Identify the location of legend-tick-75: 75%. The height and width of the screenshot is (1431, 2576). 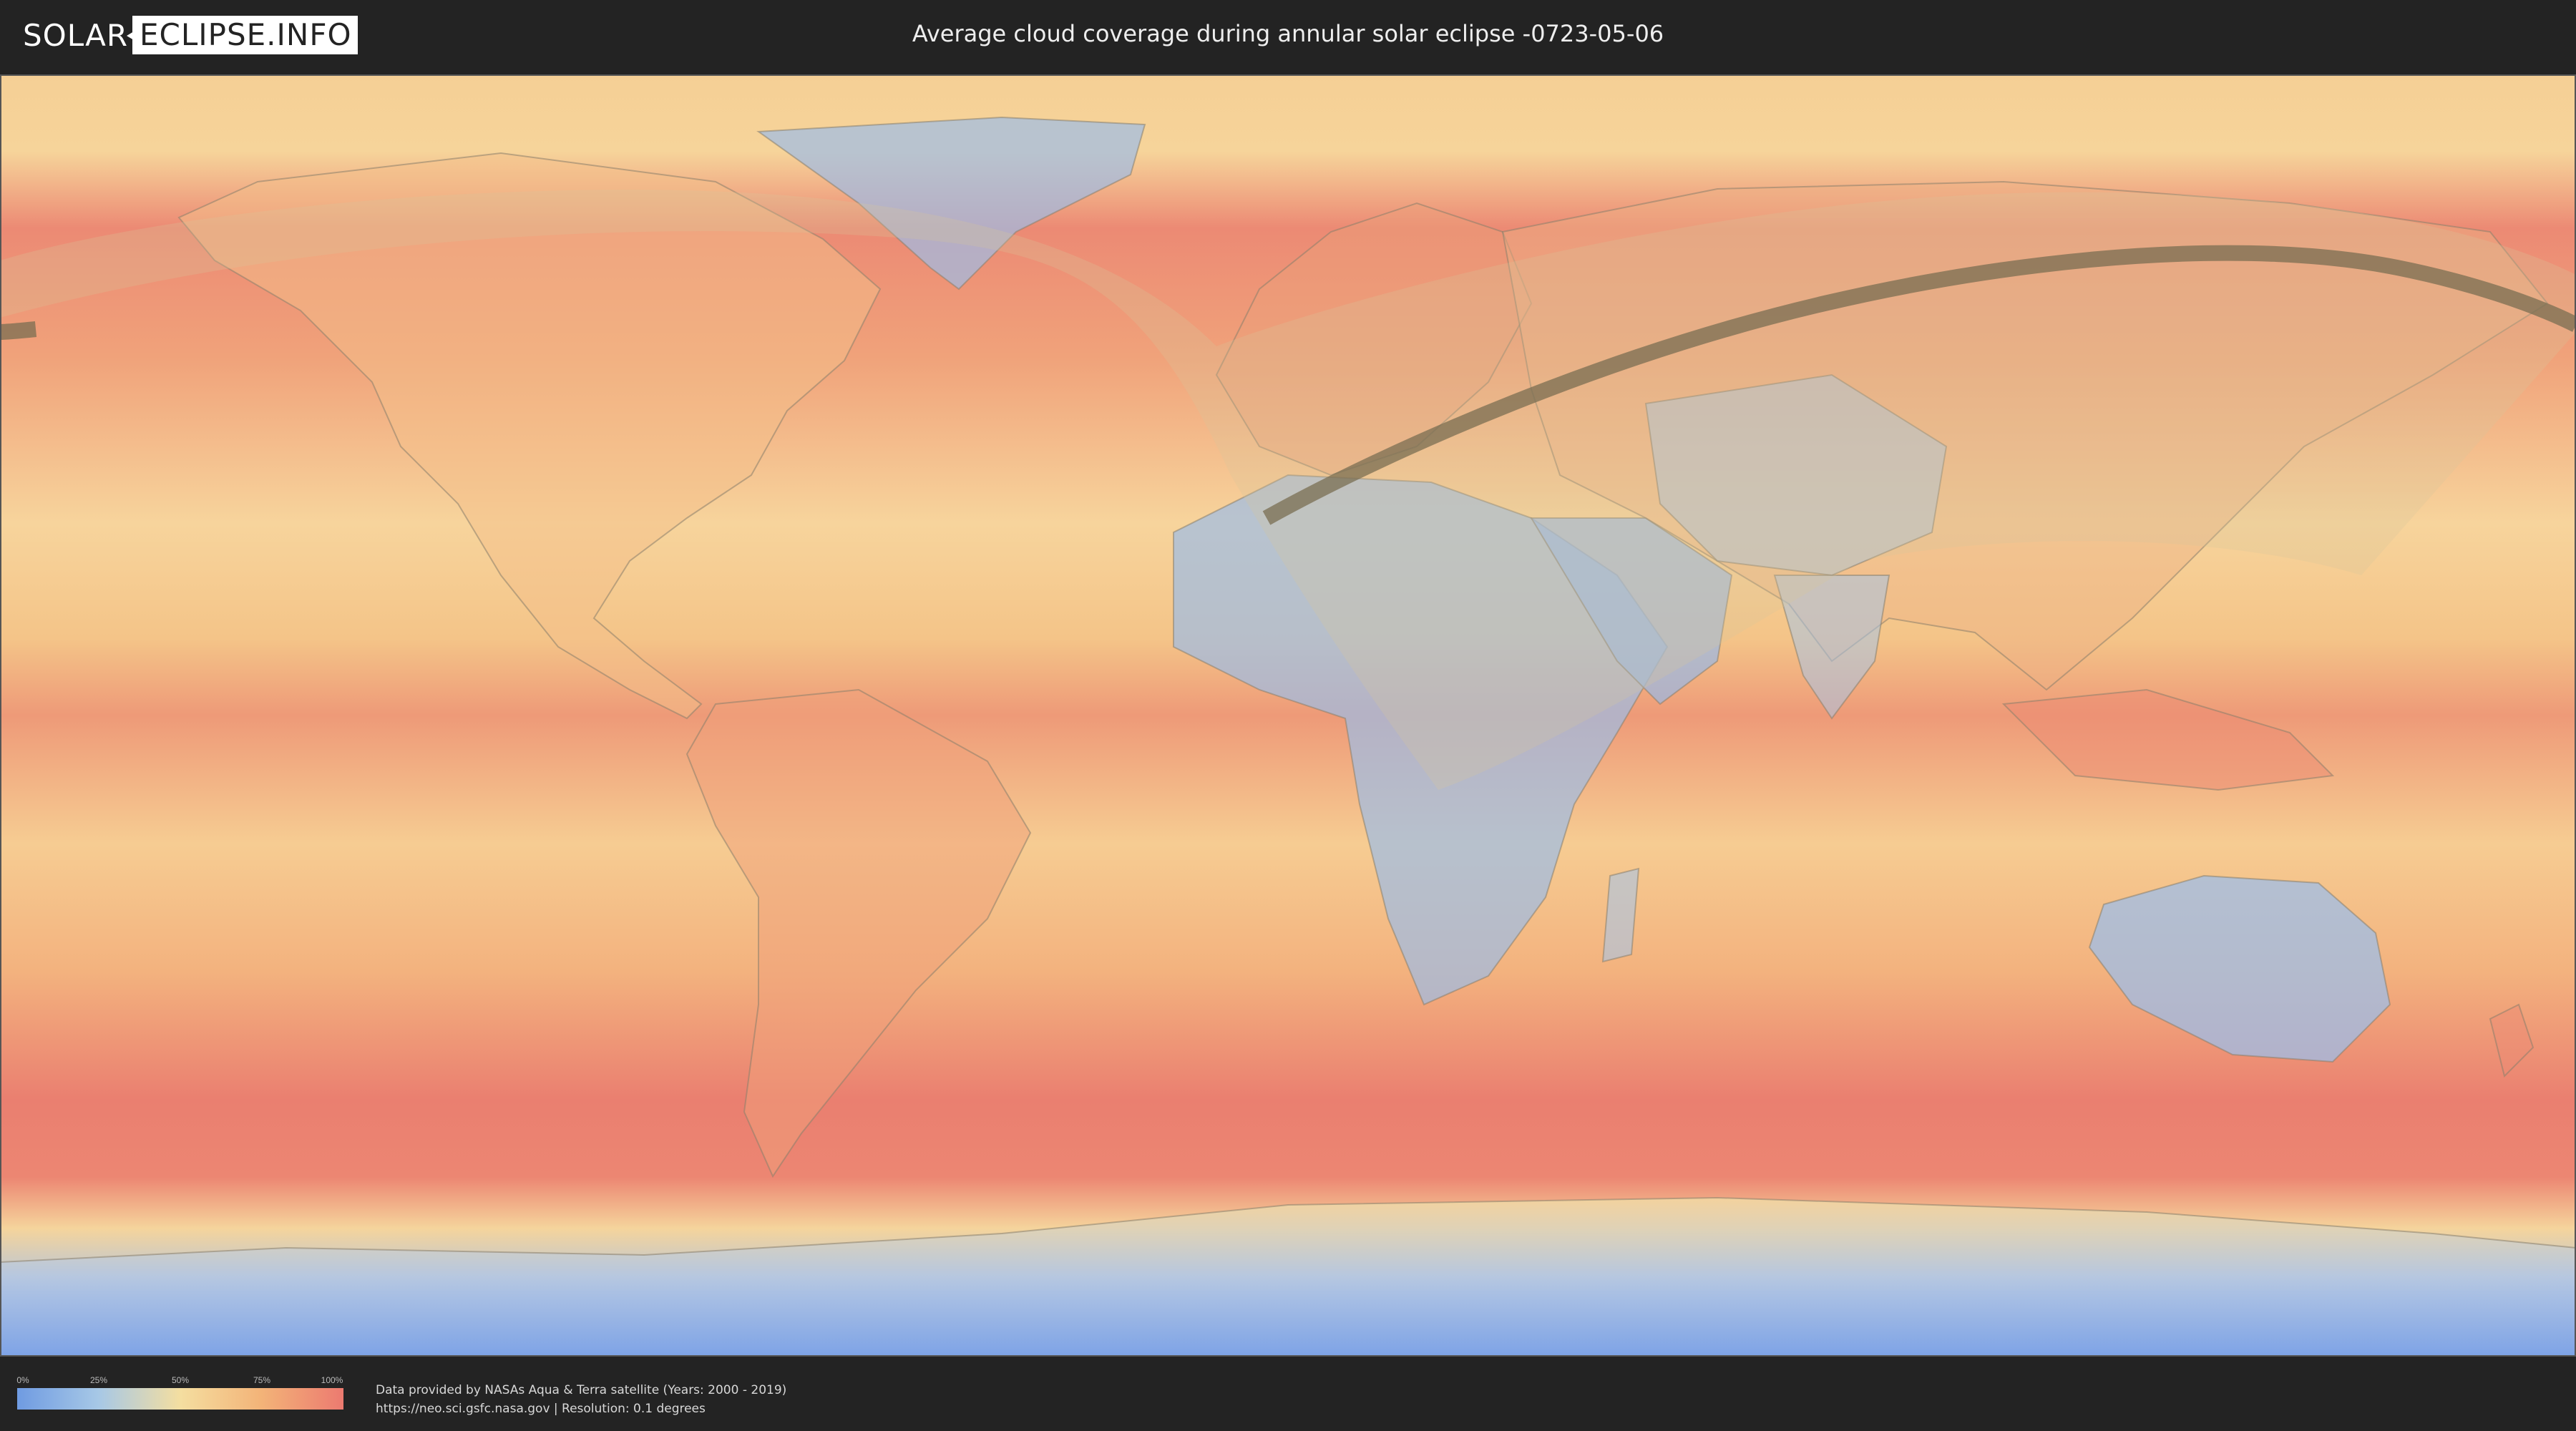
(262, 1380).